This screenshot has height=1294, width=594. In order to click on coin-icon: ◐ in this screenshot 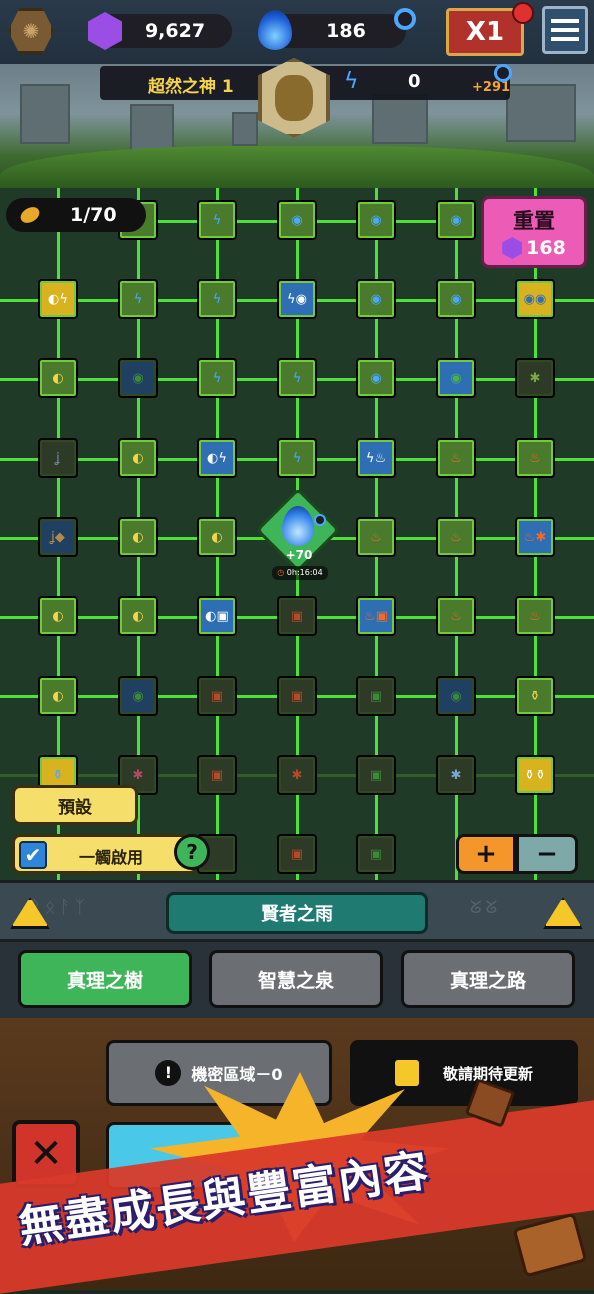, I will do `click(217, 537)`.